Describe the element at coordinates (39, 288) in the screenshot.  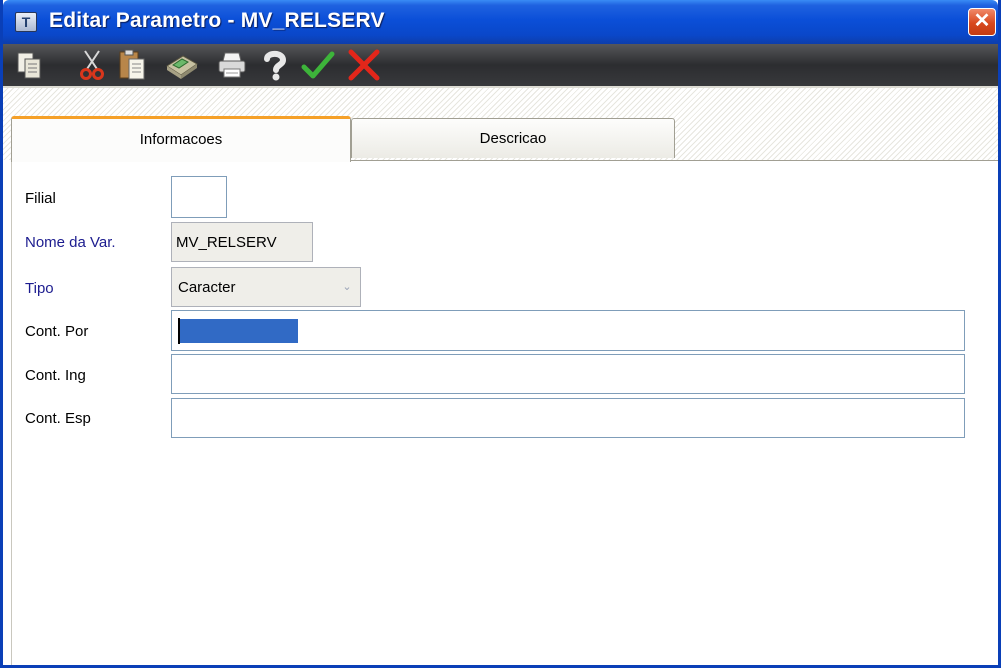
I see `tipo-label: Tipo` at that location.